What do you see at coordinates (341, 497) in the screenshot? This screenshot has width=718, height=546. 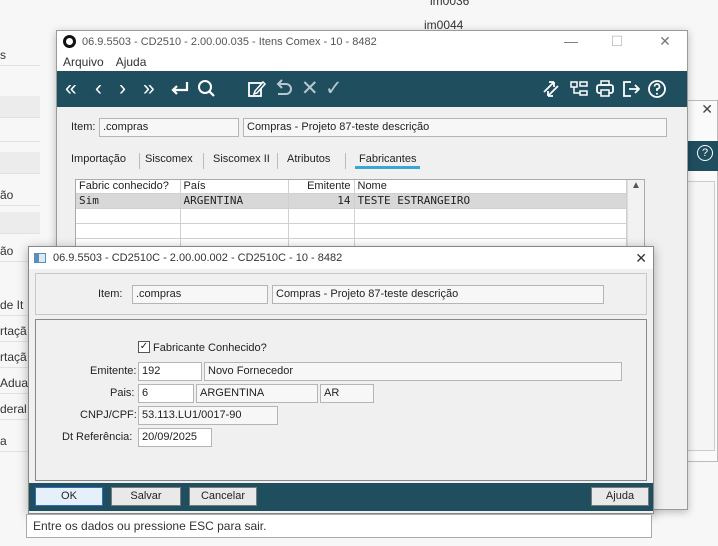 I see `dialog-button-bar: OK Salvar Cancelar Ajuda` at bounding box center [341, 497].